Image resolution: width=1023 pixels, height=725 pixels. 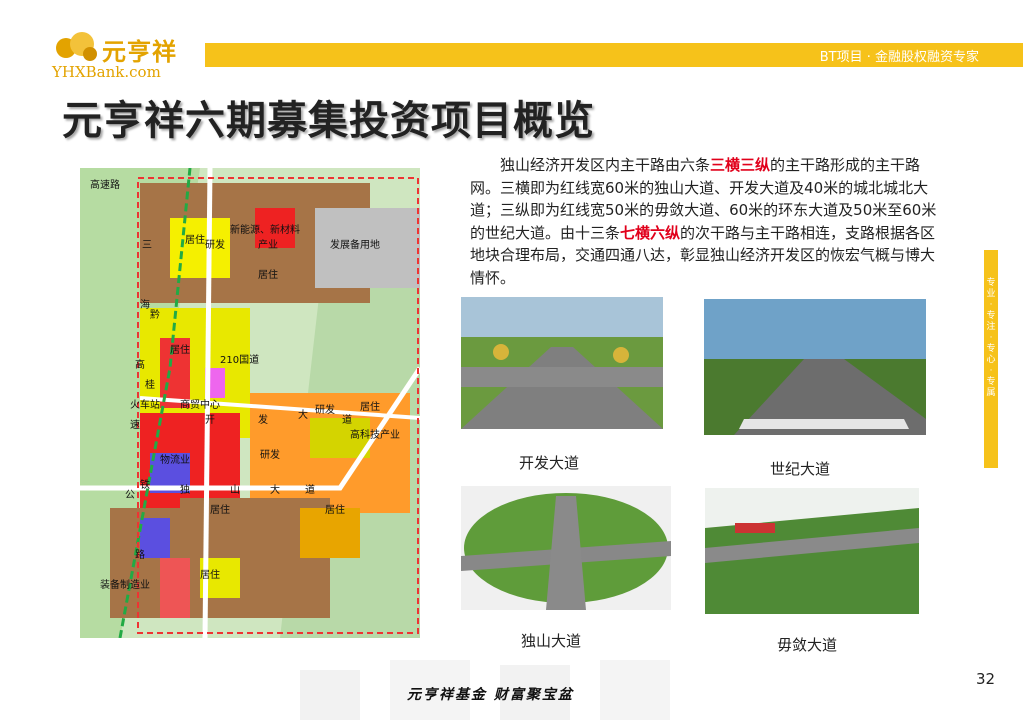 I want to click on paragraph-text-1: 独山经济开发区内主干路由六条, so click(x=605, y=165).